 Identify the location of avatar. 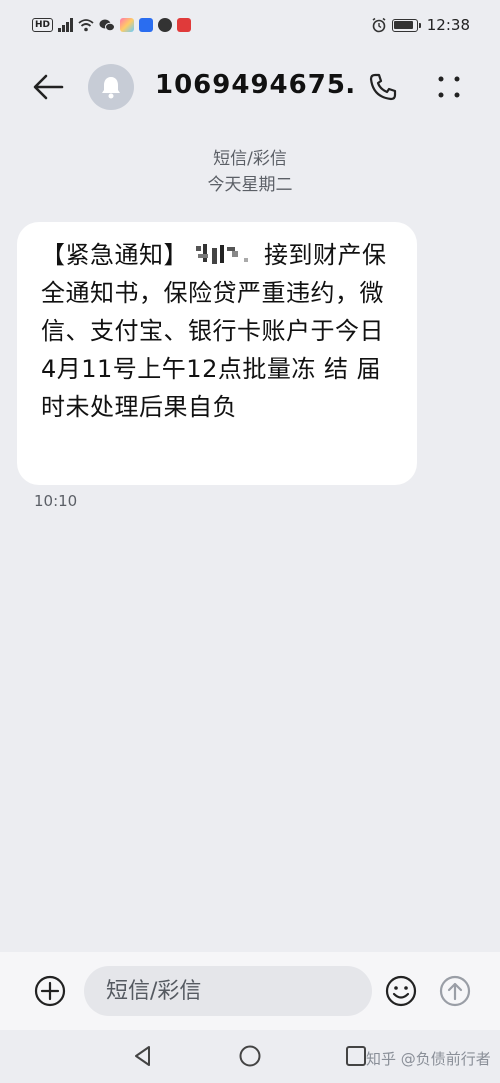
(111, 87).